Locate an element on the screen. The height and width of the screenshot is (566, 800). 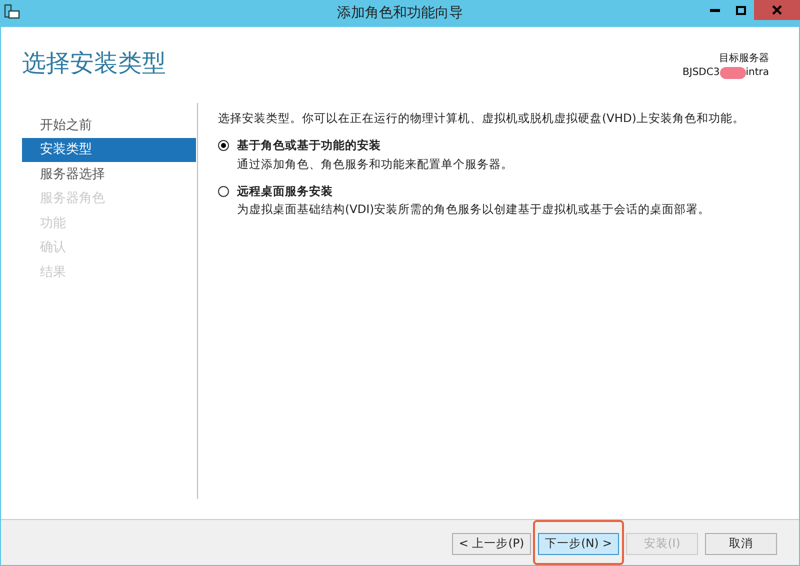
close-button is located at coordinates (777, 10).